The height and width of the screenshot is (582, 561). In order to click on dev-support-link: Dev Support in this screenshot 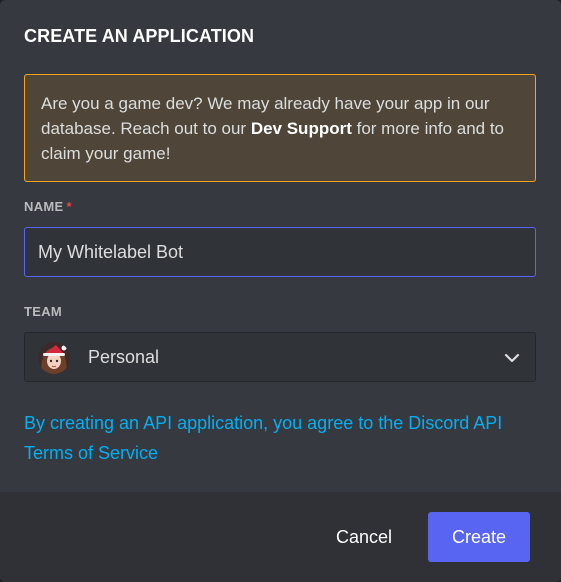, I will do `click(301, 128)`.